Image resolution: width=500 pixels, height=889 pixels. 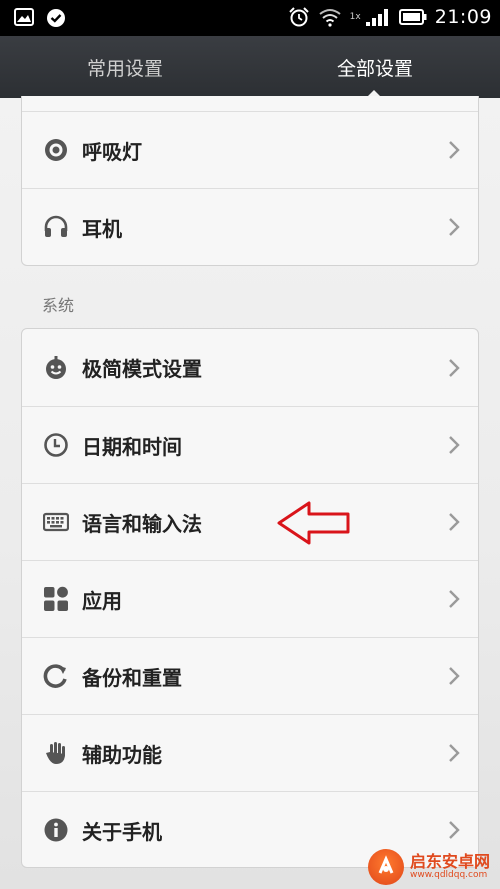 I want to click on list-item-label: 语言和输入法, so click(x=142, y=523).